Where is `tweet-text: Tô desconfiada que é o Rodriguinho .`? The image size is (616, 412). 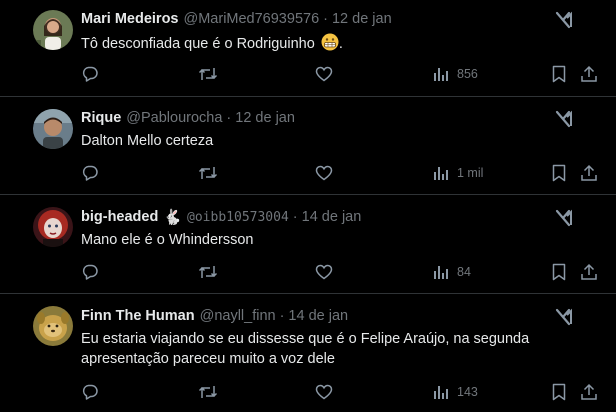 tweet-text: Tô desconfiada que é o Rodriguinho . is located at coordinates (331, 43).